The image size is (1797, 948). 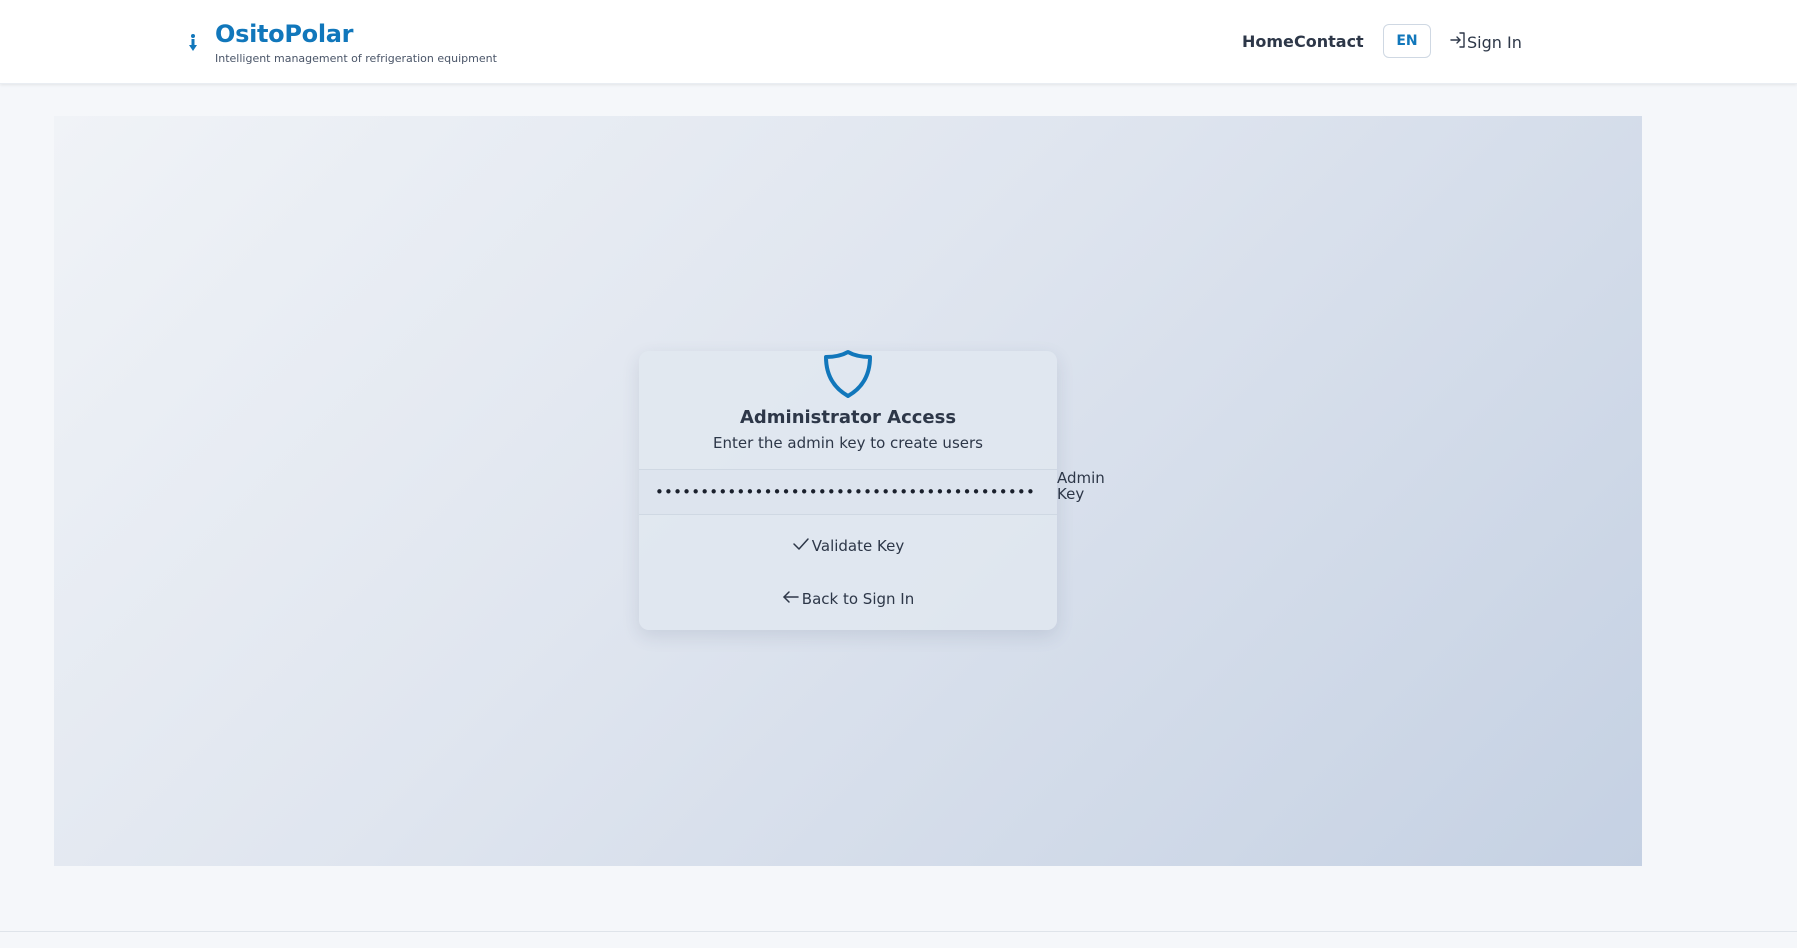 I want to click on card-subtitle: Enter the admin key to create users, so click(x=848, y=443).